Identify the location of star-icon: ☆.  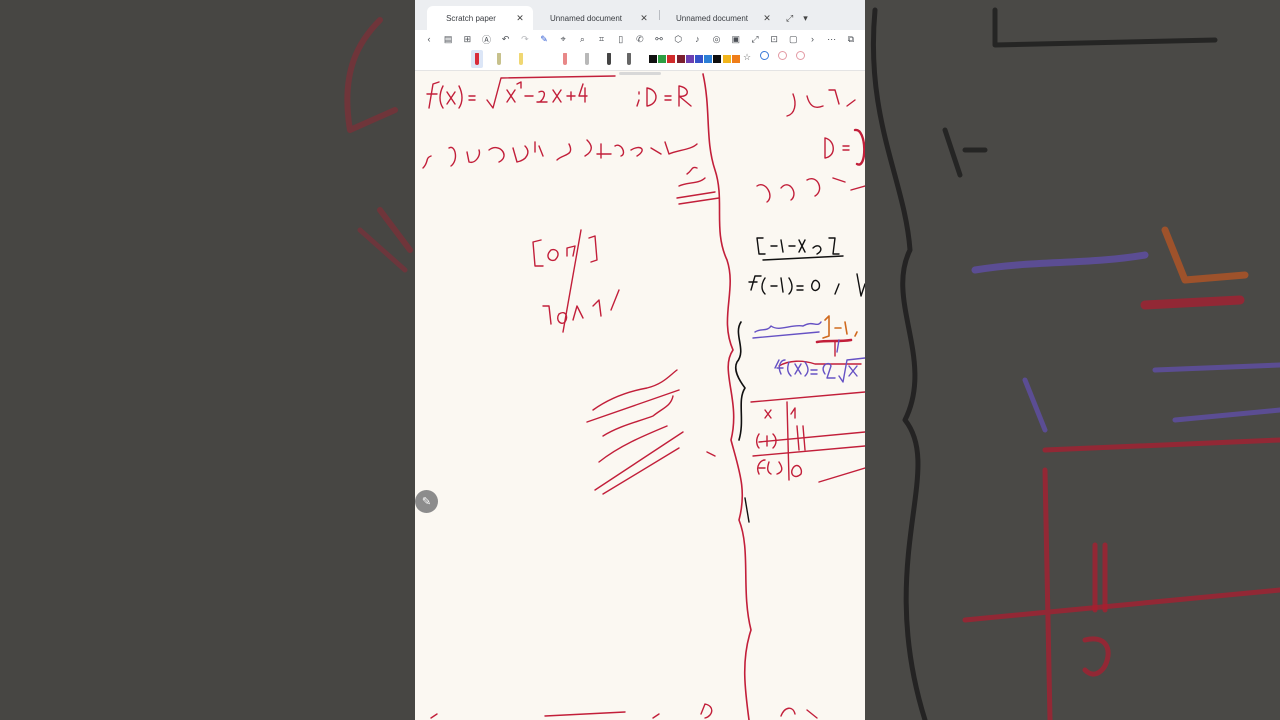
(747, 57).